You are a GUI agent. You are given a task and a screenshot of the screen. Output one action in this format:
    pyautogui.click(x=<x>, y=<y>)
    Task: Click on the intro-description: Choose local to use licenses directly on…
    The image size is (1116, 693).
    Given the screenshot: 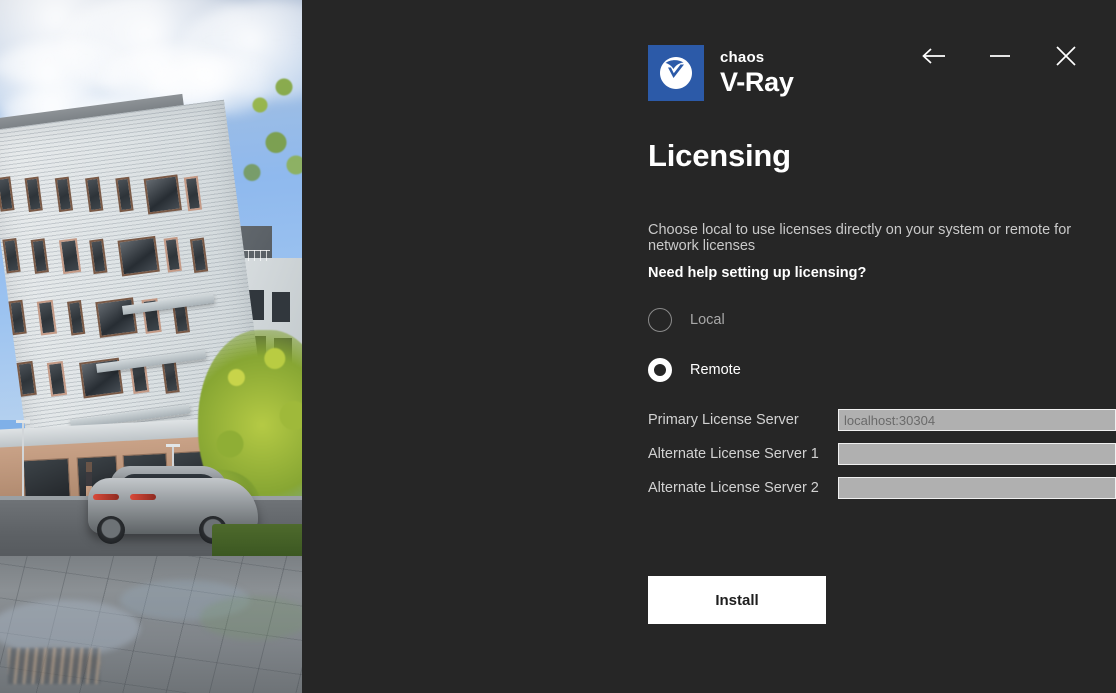 What is the action you would take?
    pyautogui.click(x=860, y=238)
    